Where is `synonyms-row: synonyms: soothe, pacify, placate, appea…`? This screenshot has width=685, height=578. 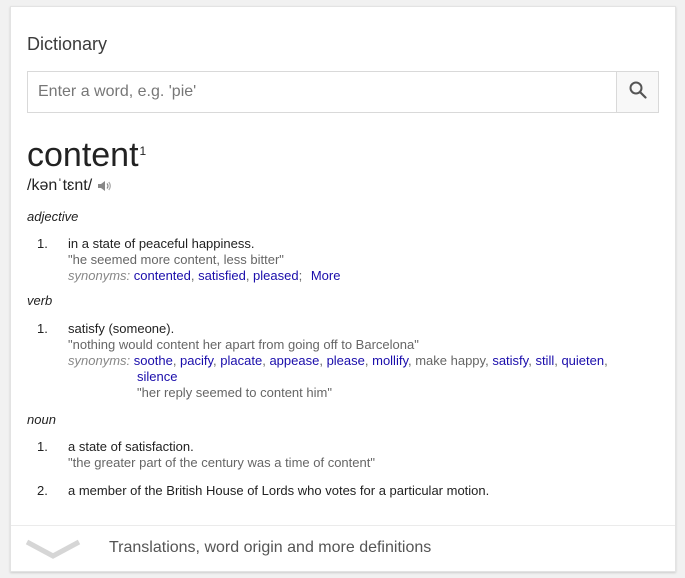 synonyms-row: synonyms: soothe, pacify, placate, appea… is located at coordinates (338, 360).